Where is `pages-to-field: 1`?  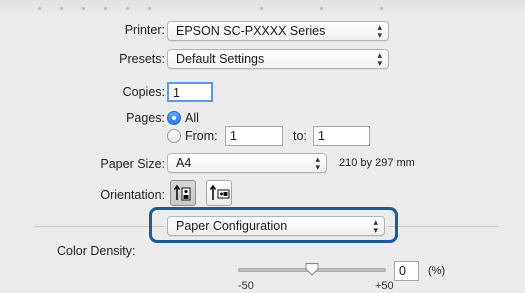
pages-to-field: 1 is located at coordinates (341, 136).